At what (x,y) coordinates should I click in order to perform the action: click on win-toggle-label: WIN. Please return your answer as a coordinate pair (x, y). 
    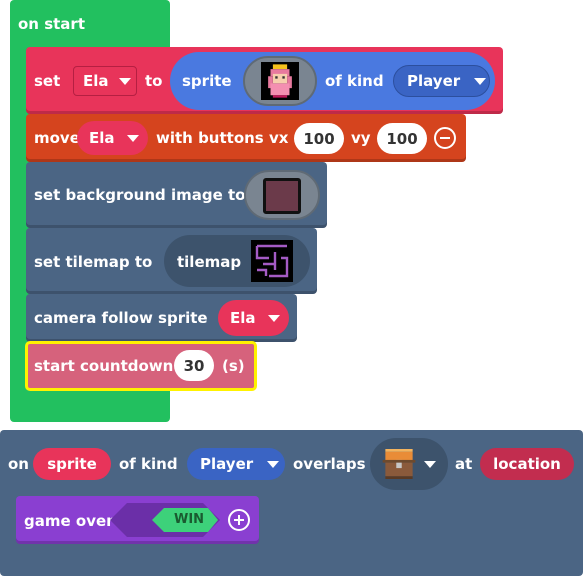
    Looking at the image, I should click on (189, 519).